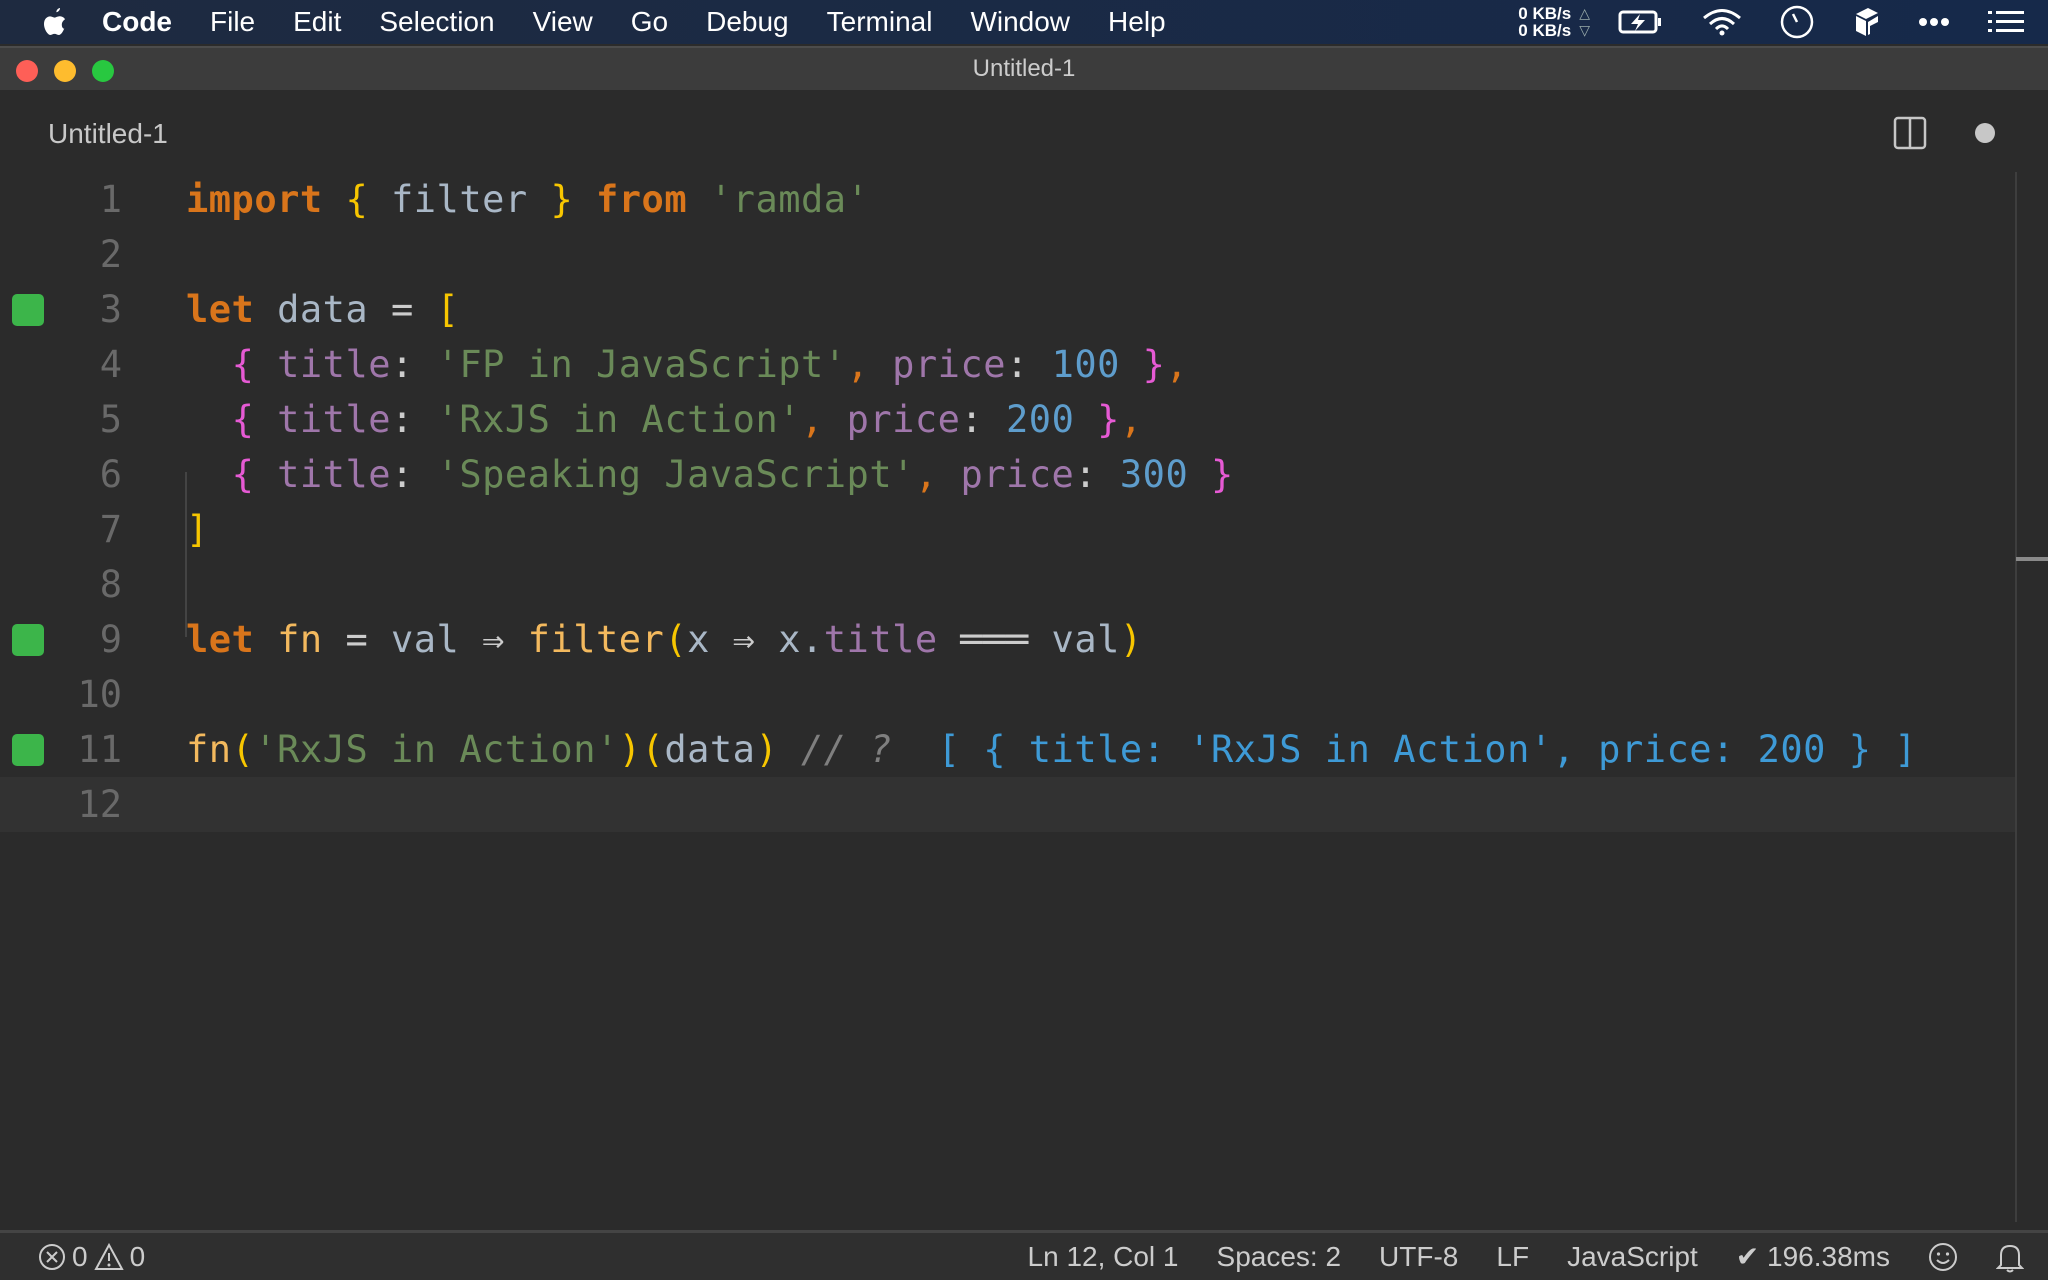 Image resolution: width=2048 pixels, height=1280 pixels. I want to click on error-count: 0, so click(80, 1256).